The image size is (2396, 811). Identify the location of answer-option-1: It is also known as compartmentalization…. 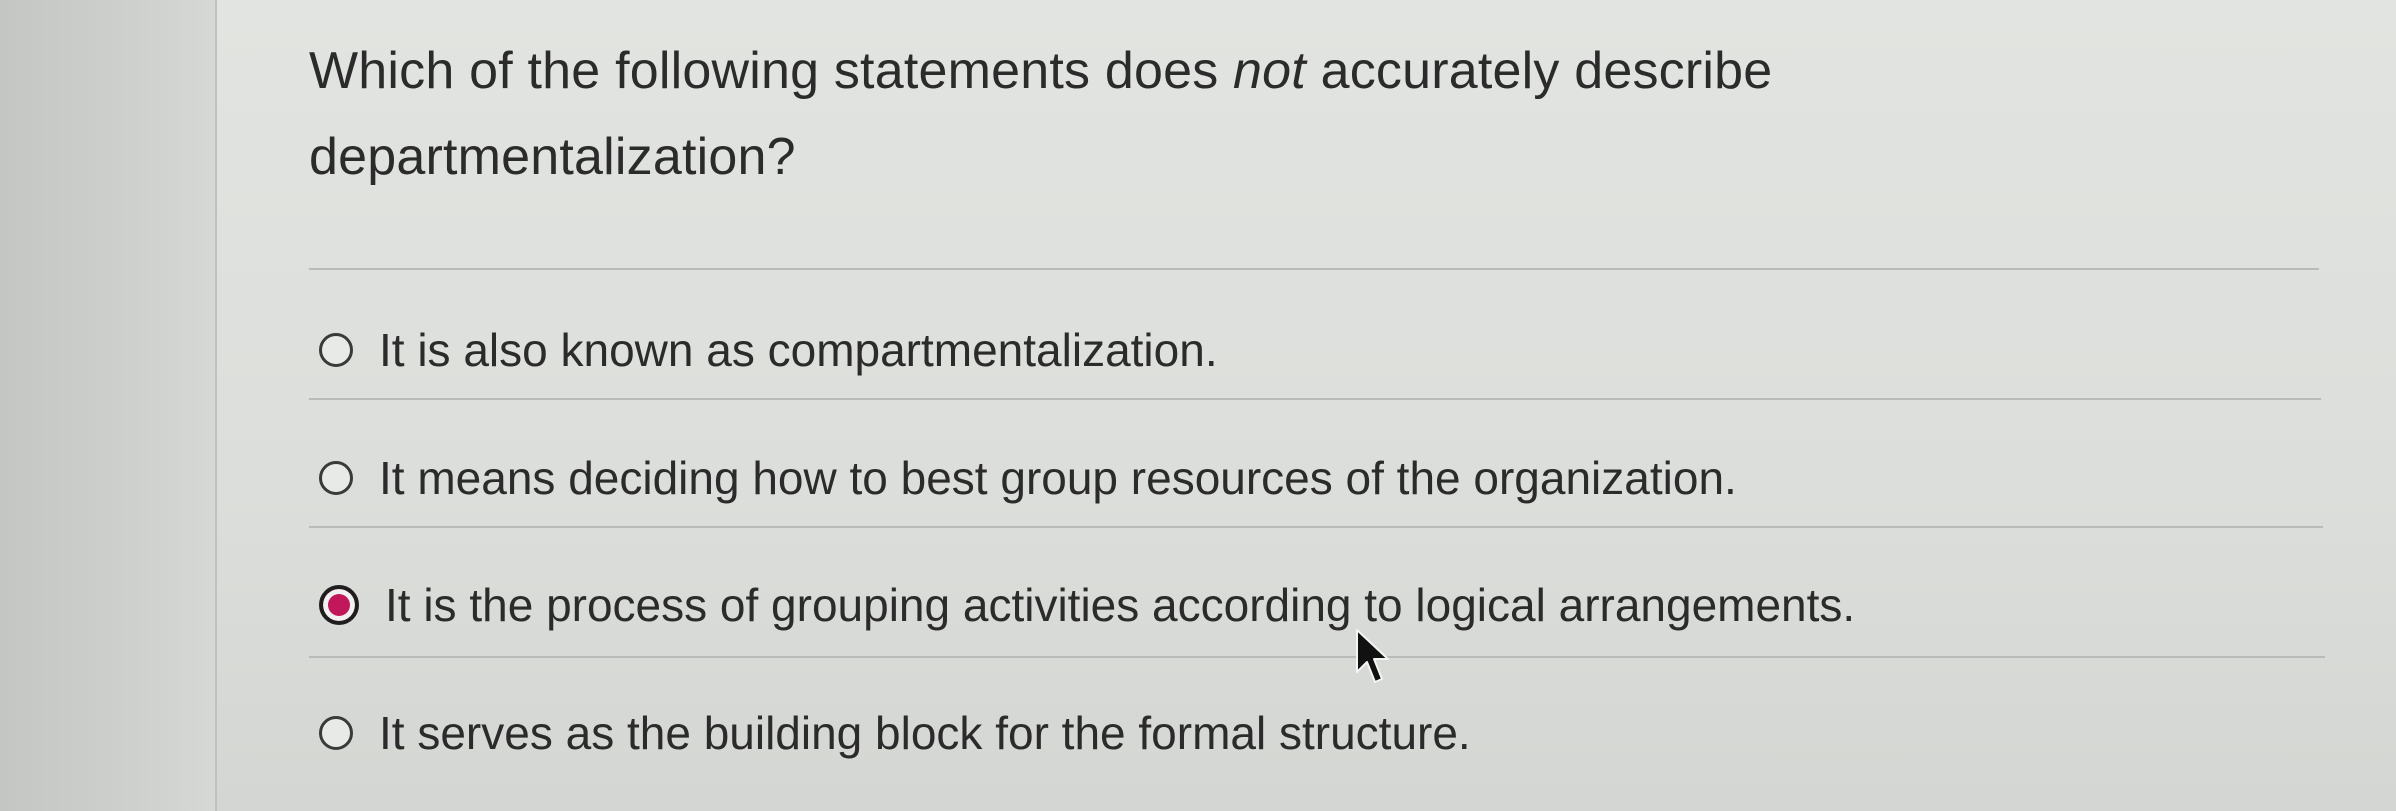
(768, 350).